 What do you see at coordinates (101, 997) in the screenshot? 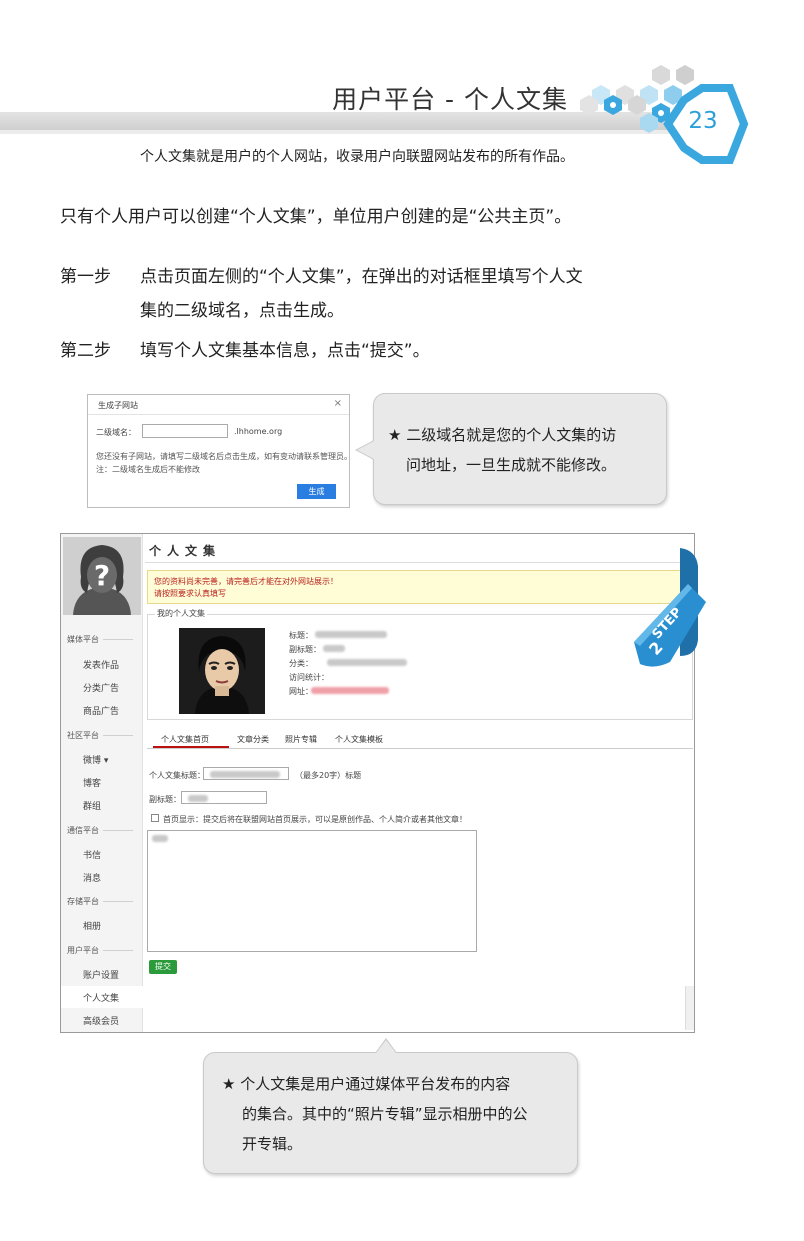
I see `sidebar-item-personal-collection: 个人文集` at bounding box center [101, 997].